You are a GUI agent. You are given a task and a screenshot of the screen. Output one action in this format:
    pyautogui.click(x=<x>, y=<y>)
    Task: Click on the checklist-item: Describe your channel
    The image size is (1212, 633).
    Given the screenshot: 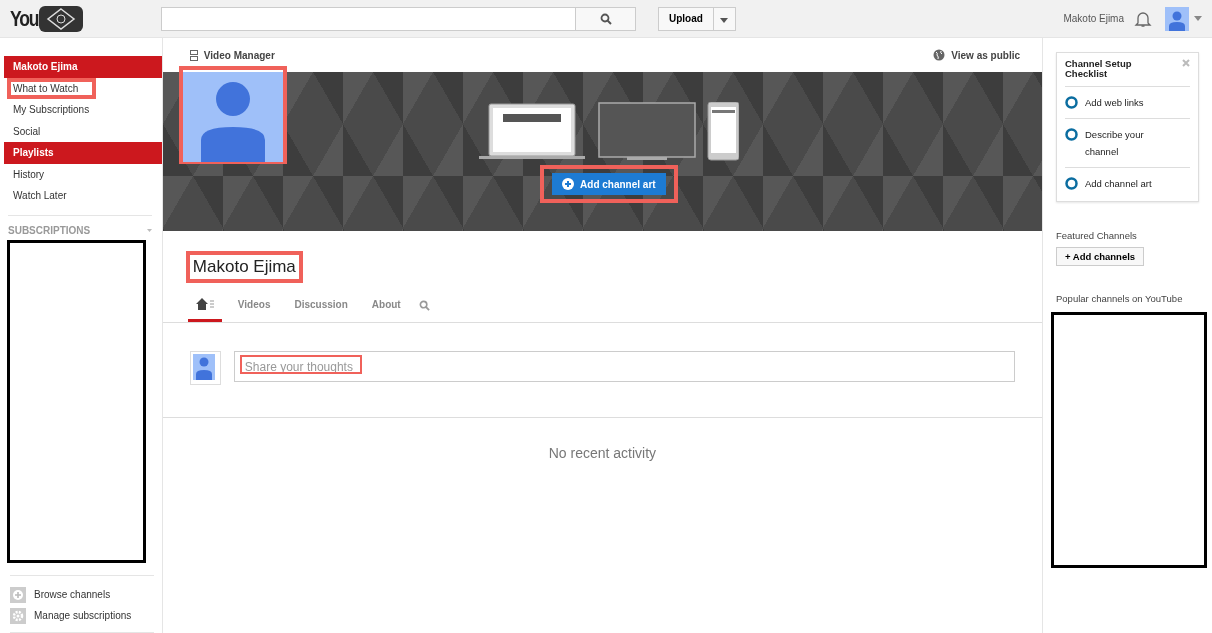 What is the action you would take?
    pyautogui.click(x=1127, y=143)
    